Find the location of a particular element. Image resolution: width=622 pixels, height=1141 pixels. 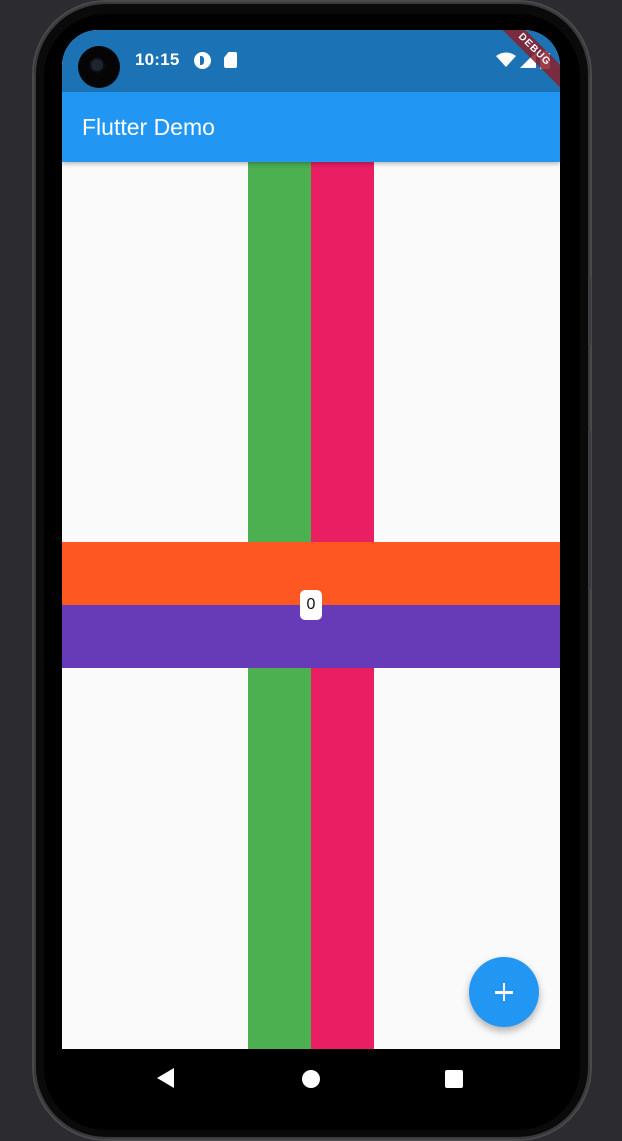

camera-lens is located at coordinates (97, 65).